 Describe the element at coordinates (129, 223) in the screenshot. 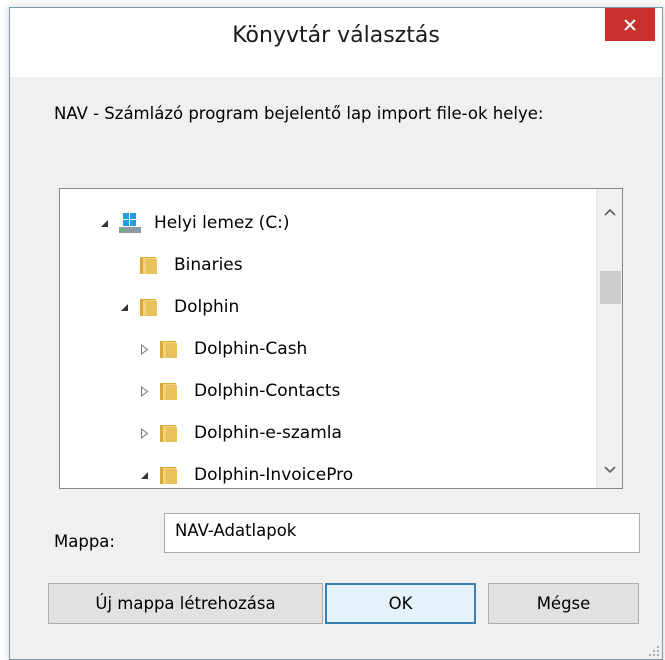

I see `drive-icon` at that location.